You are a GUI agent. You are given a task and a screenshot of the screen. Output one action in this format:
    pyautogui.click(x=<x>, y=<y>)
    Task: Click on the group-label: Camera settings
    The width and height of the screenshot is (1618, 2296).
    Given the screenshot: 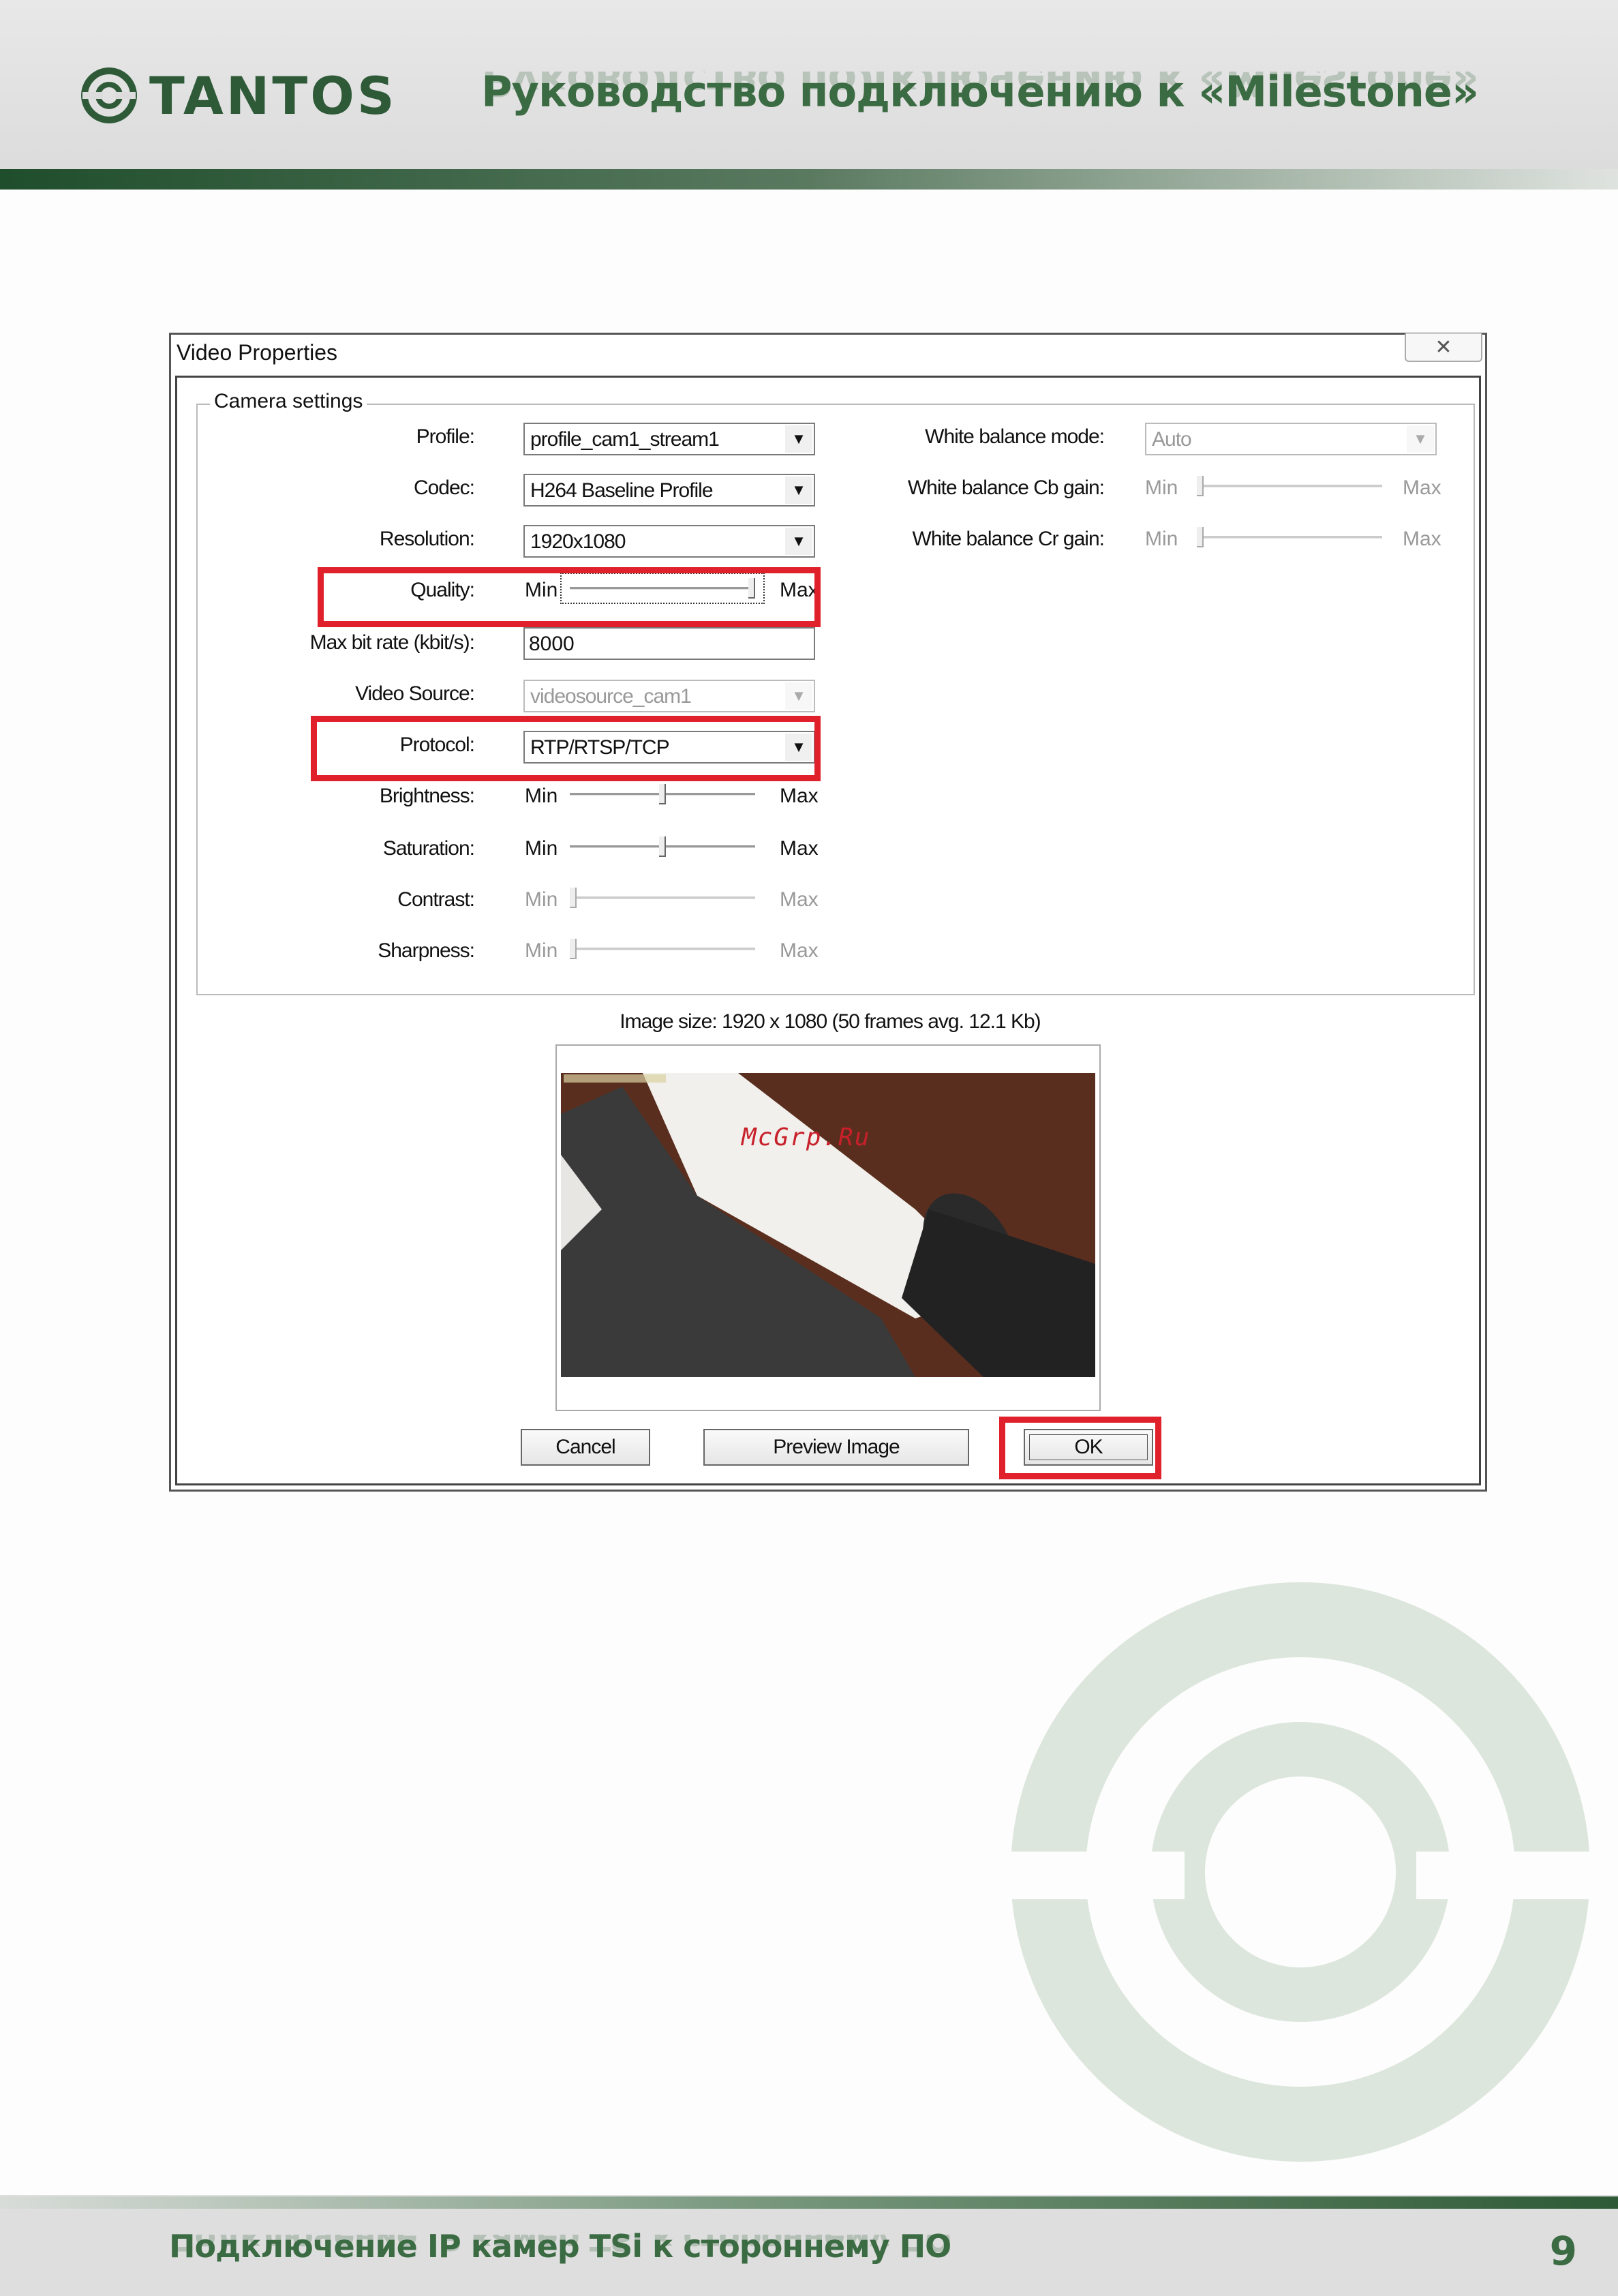 What is the action you would take?
    pyautogui.click(x=288, y=402)
    